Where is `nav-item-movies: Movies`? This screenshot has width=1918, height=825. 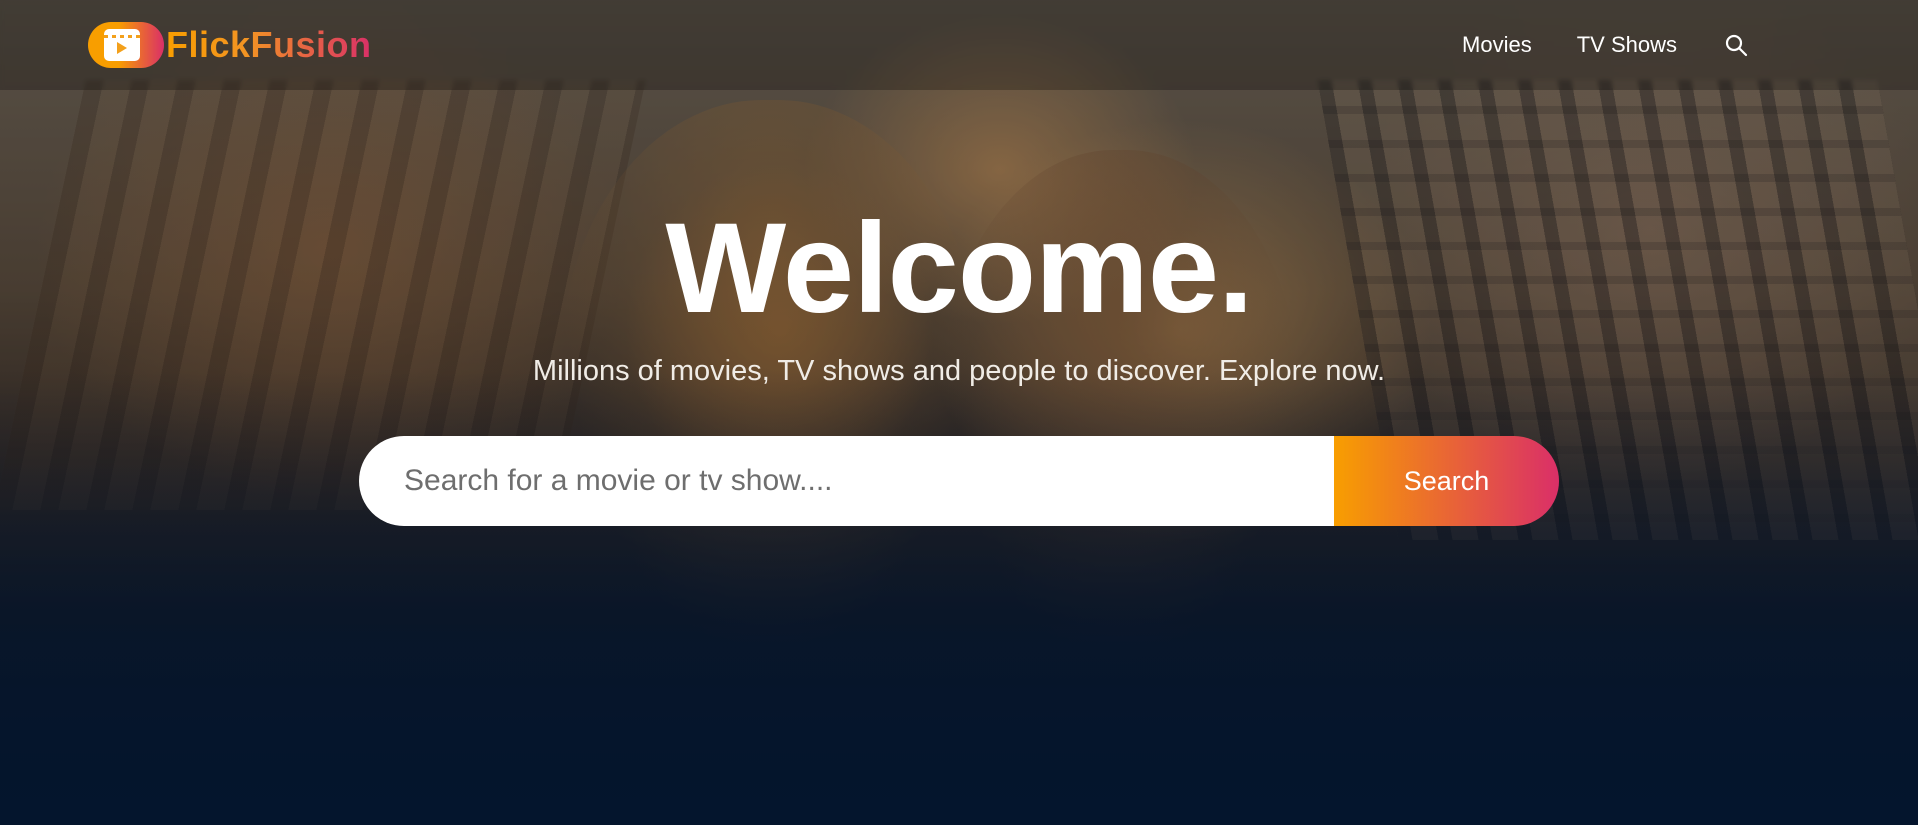 nav-item-movies: Movies is located at coordinates (1497, 45).